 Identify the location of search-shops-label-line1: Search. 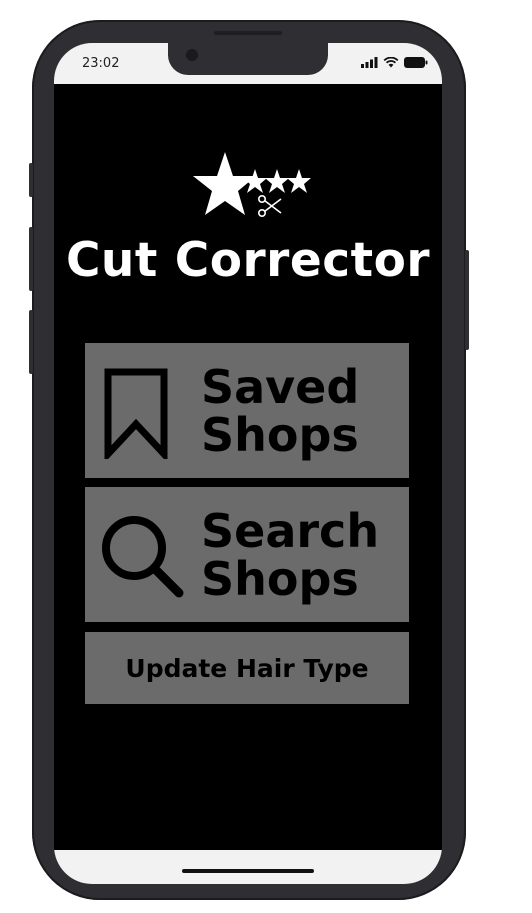
(290, 531).